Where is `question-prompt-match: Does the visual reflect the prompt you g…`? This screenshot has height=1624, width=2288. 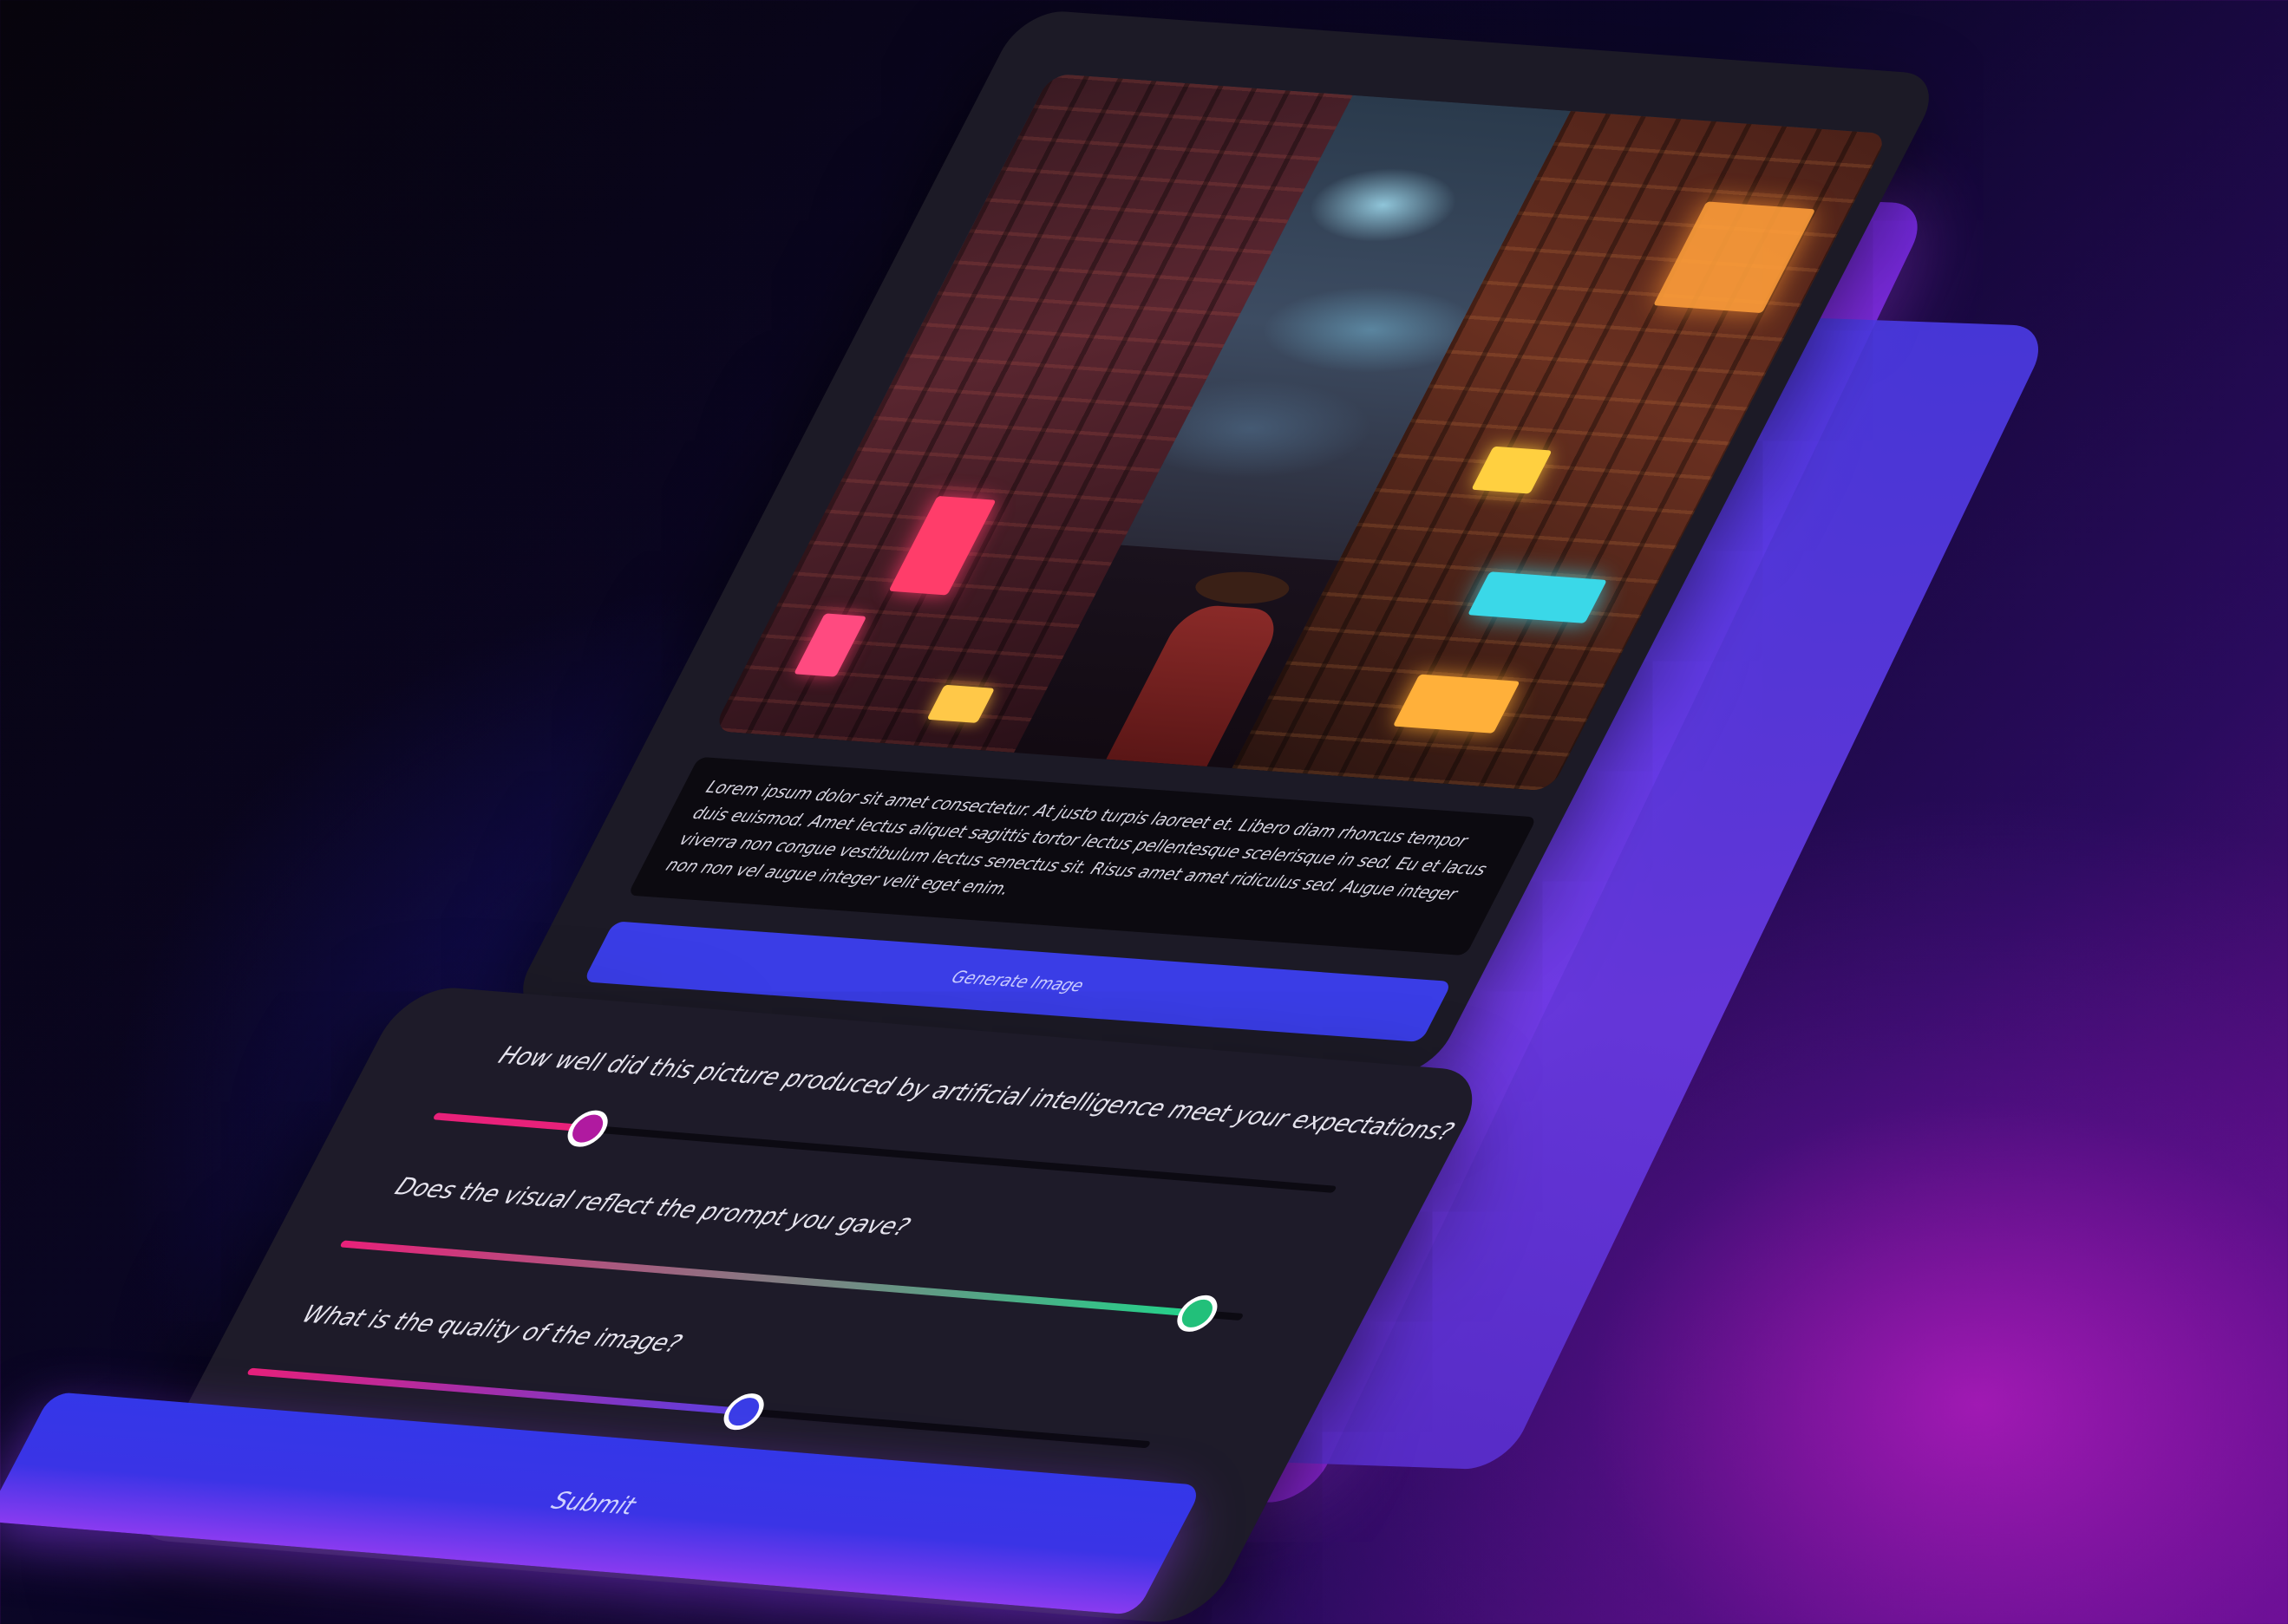
question-prompt-match: Does the visual reflect the prompt you g… is located at coordinates (652, 1207).